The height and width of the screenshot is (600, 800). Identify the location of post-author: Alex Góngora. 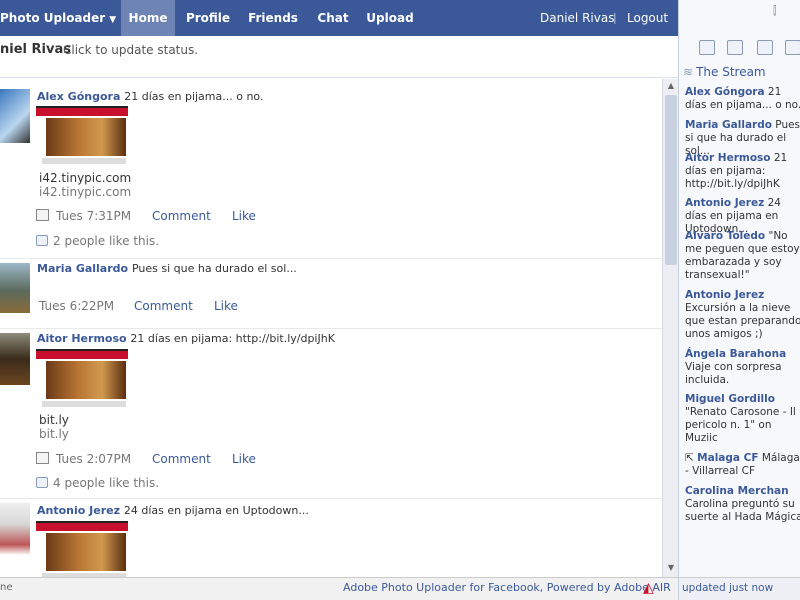
(78, 96).